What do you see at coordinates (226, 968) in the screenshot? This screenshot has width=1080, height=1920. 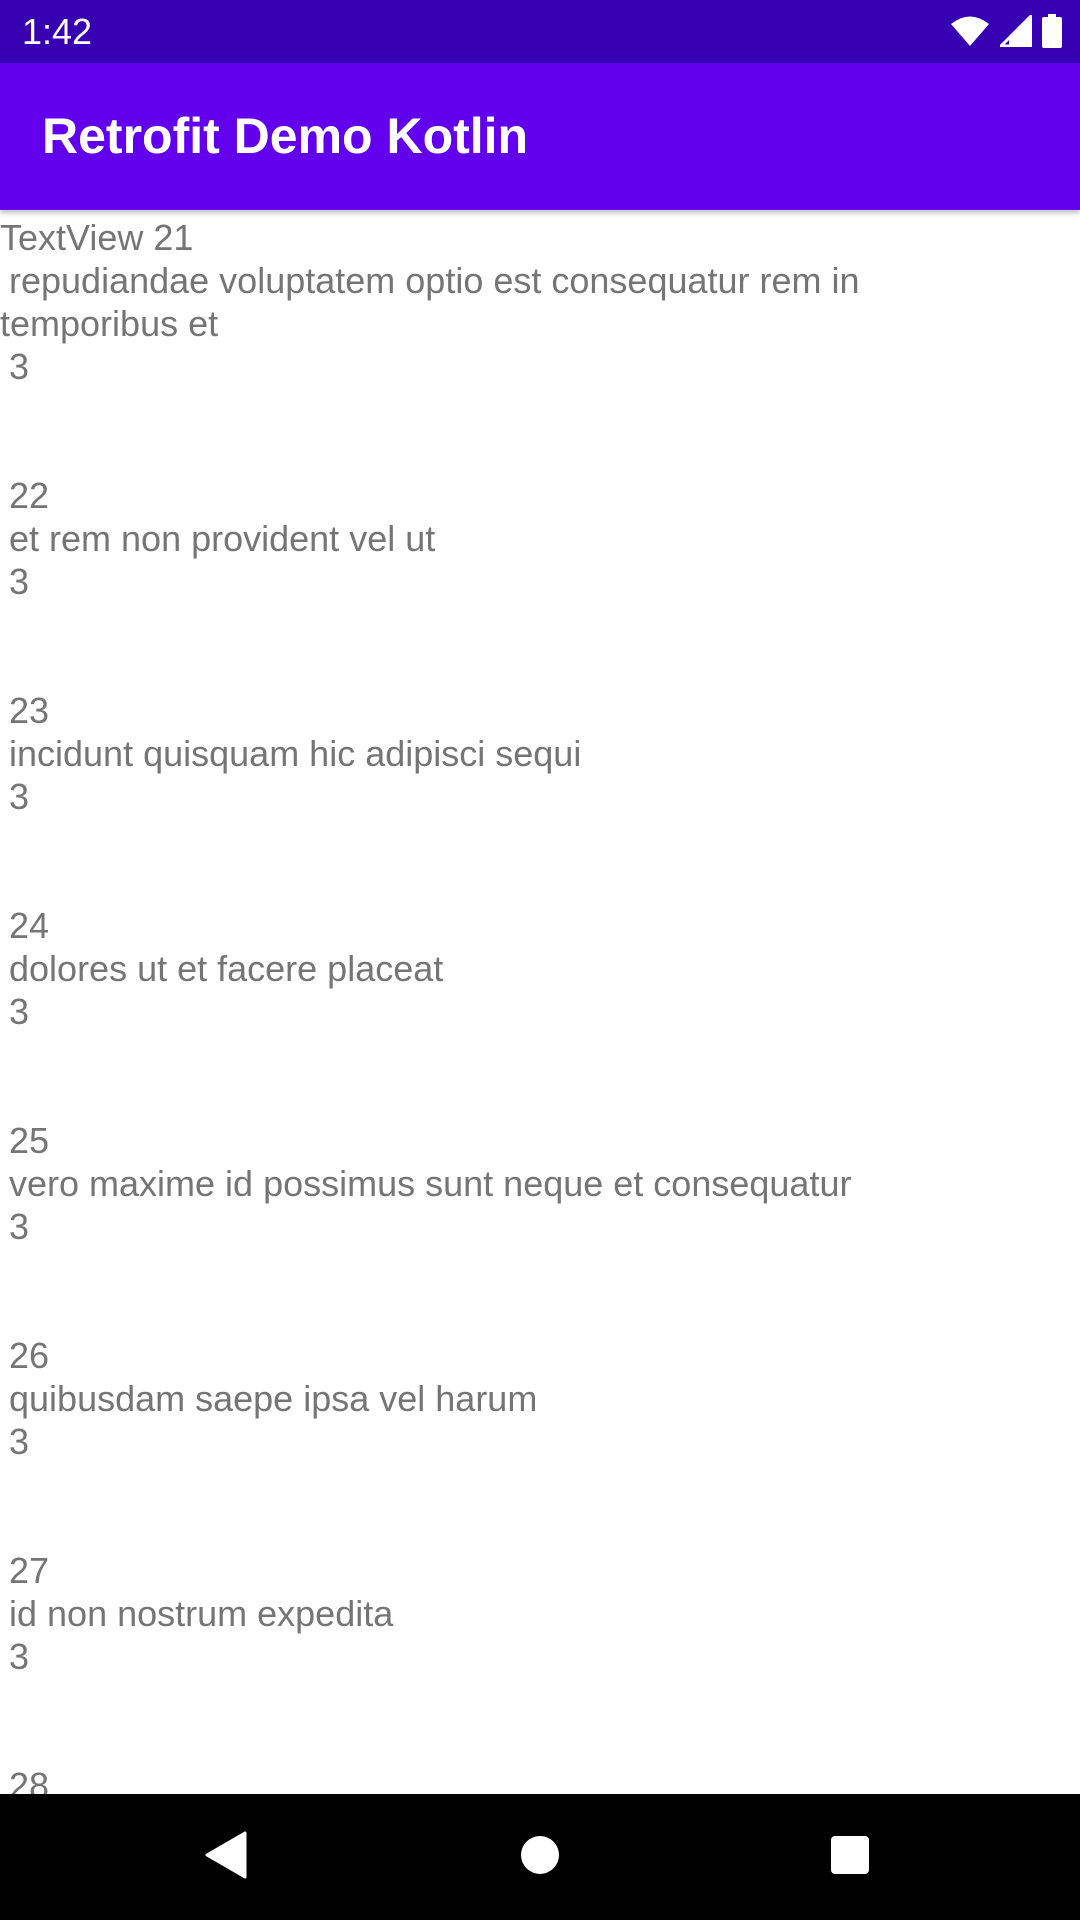 I see `item-title: dolores ut et facere placeat` at bounding box center [226, 968].